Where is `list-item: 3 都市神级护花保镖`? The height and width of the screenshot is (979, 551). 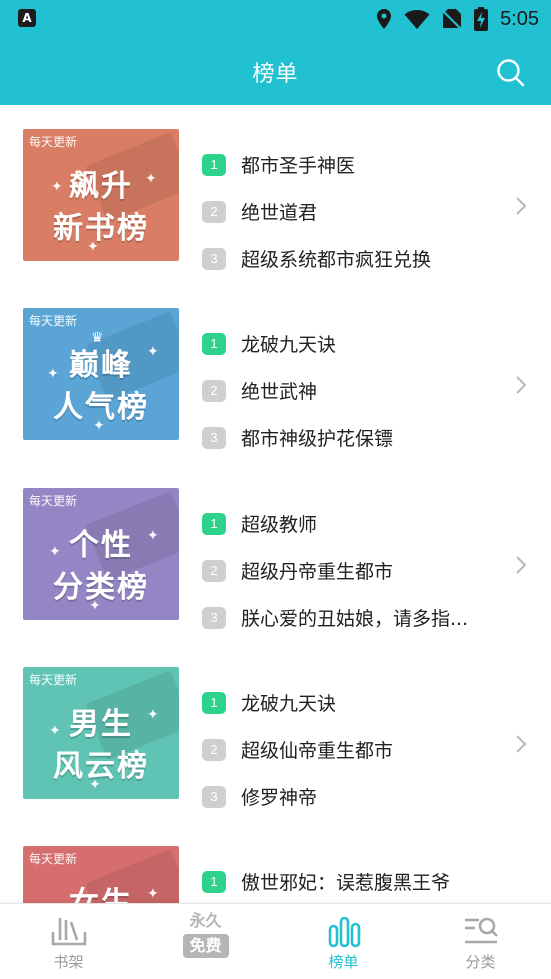 list-item: 3 都市神级护花保镖 is located at coordinates (352, 437).